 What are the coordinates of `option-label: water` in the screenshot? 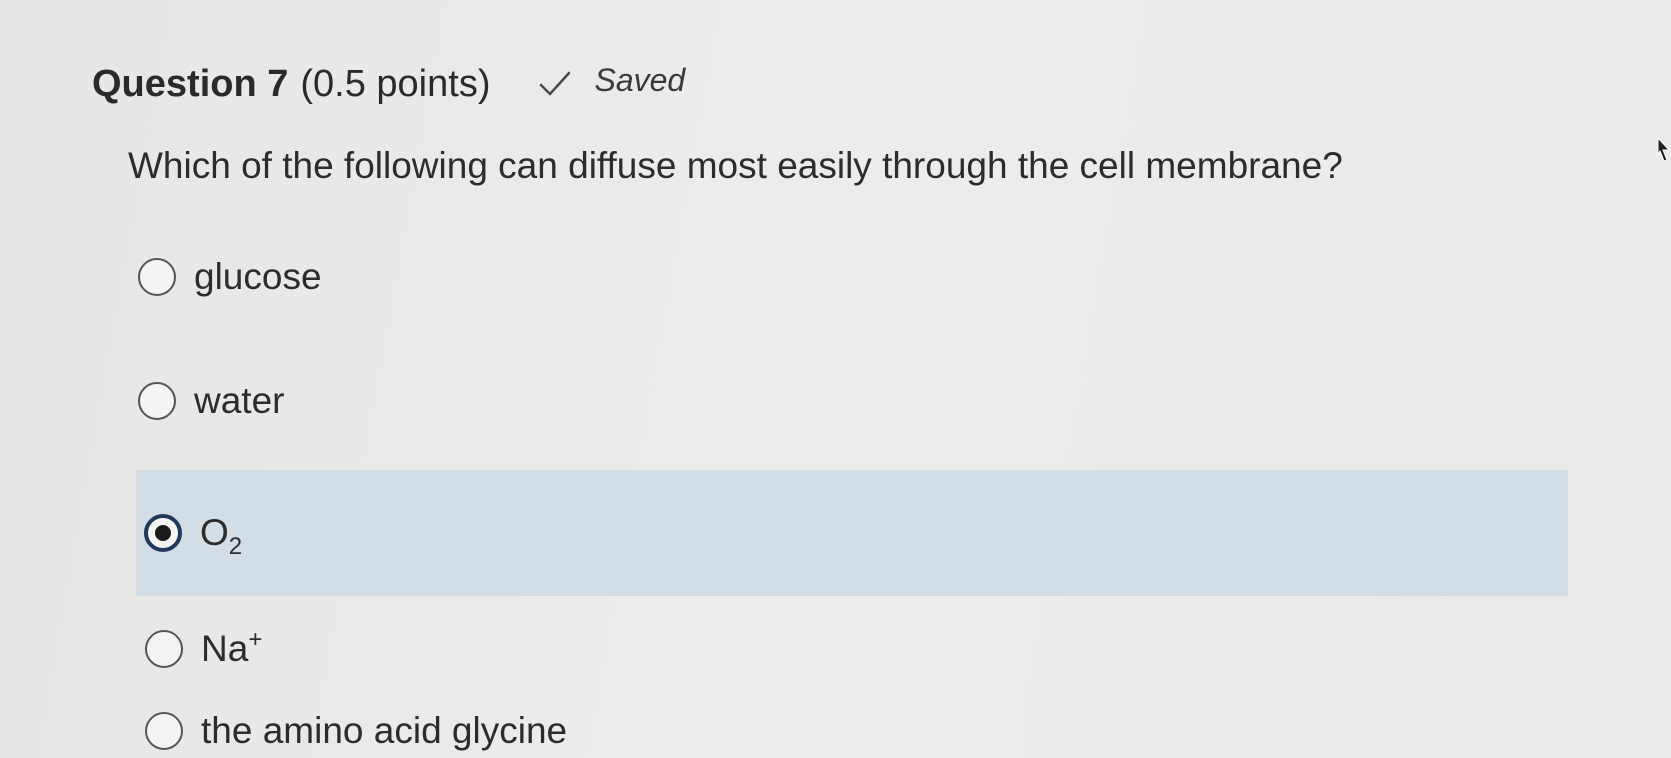 It's located at (239, 400).